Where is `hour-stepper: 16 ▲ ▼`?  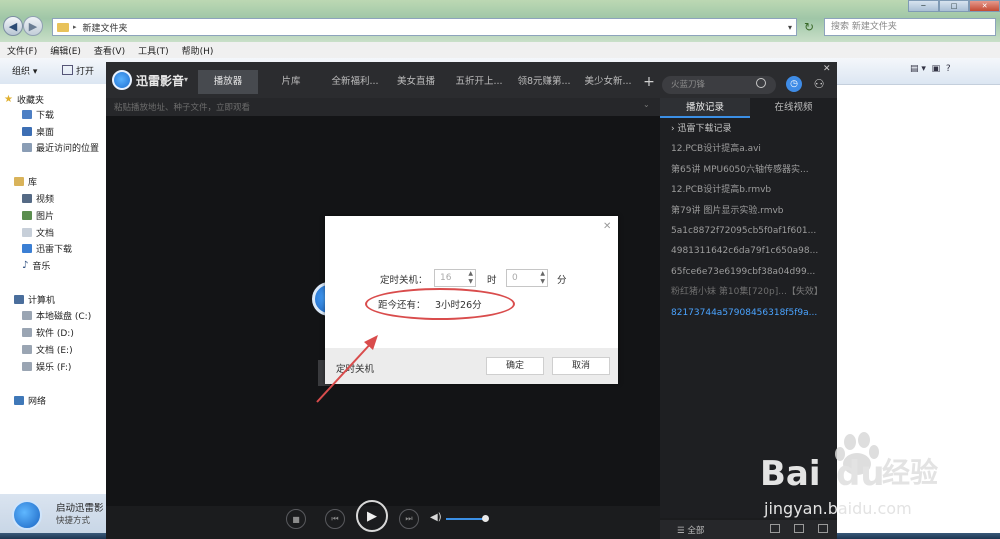
hour-stepper: 16 ▲ ▼ is located at coordinates (455, 278).